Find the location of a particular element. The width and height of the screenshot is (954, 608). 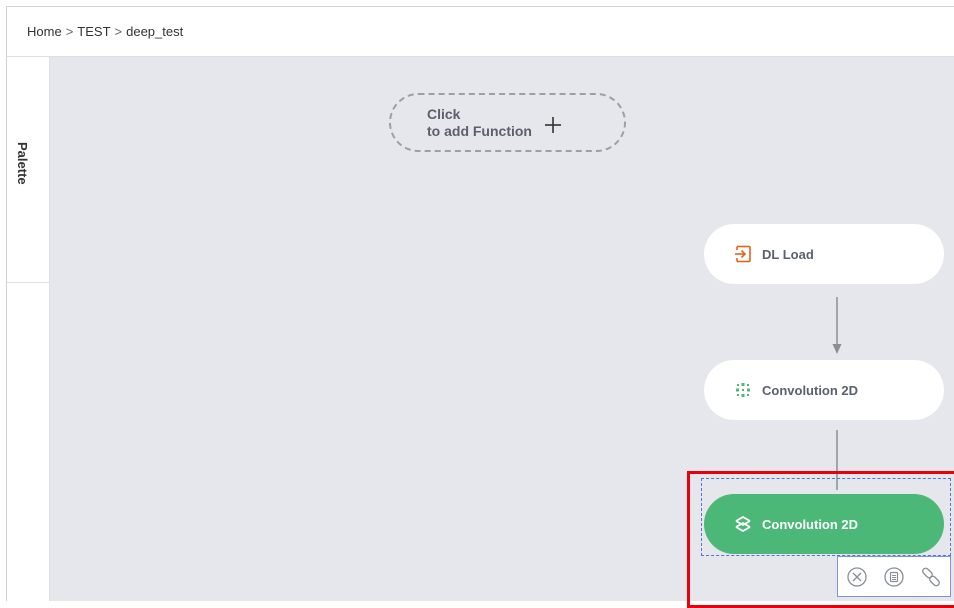

node-convolution-2d-selected: Convolution 2D is located at coordinates (824, 524).